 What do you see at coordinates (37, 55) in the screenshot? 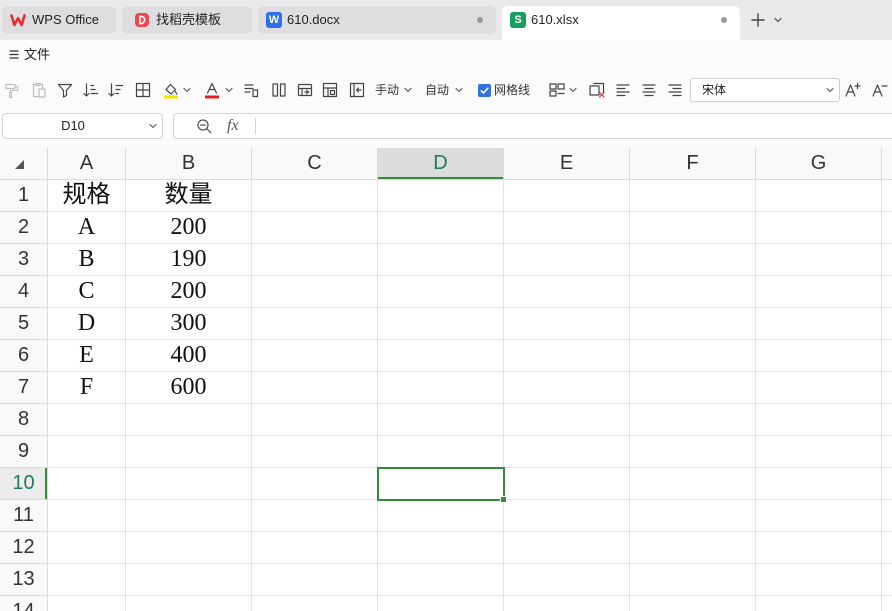
I see `file-menu: 文件` at bounding box center [37, 55].